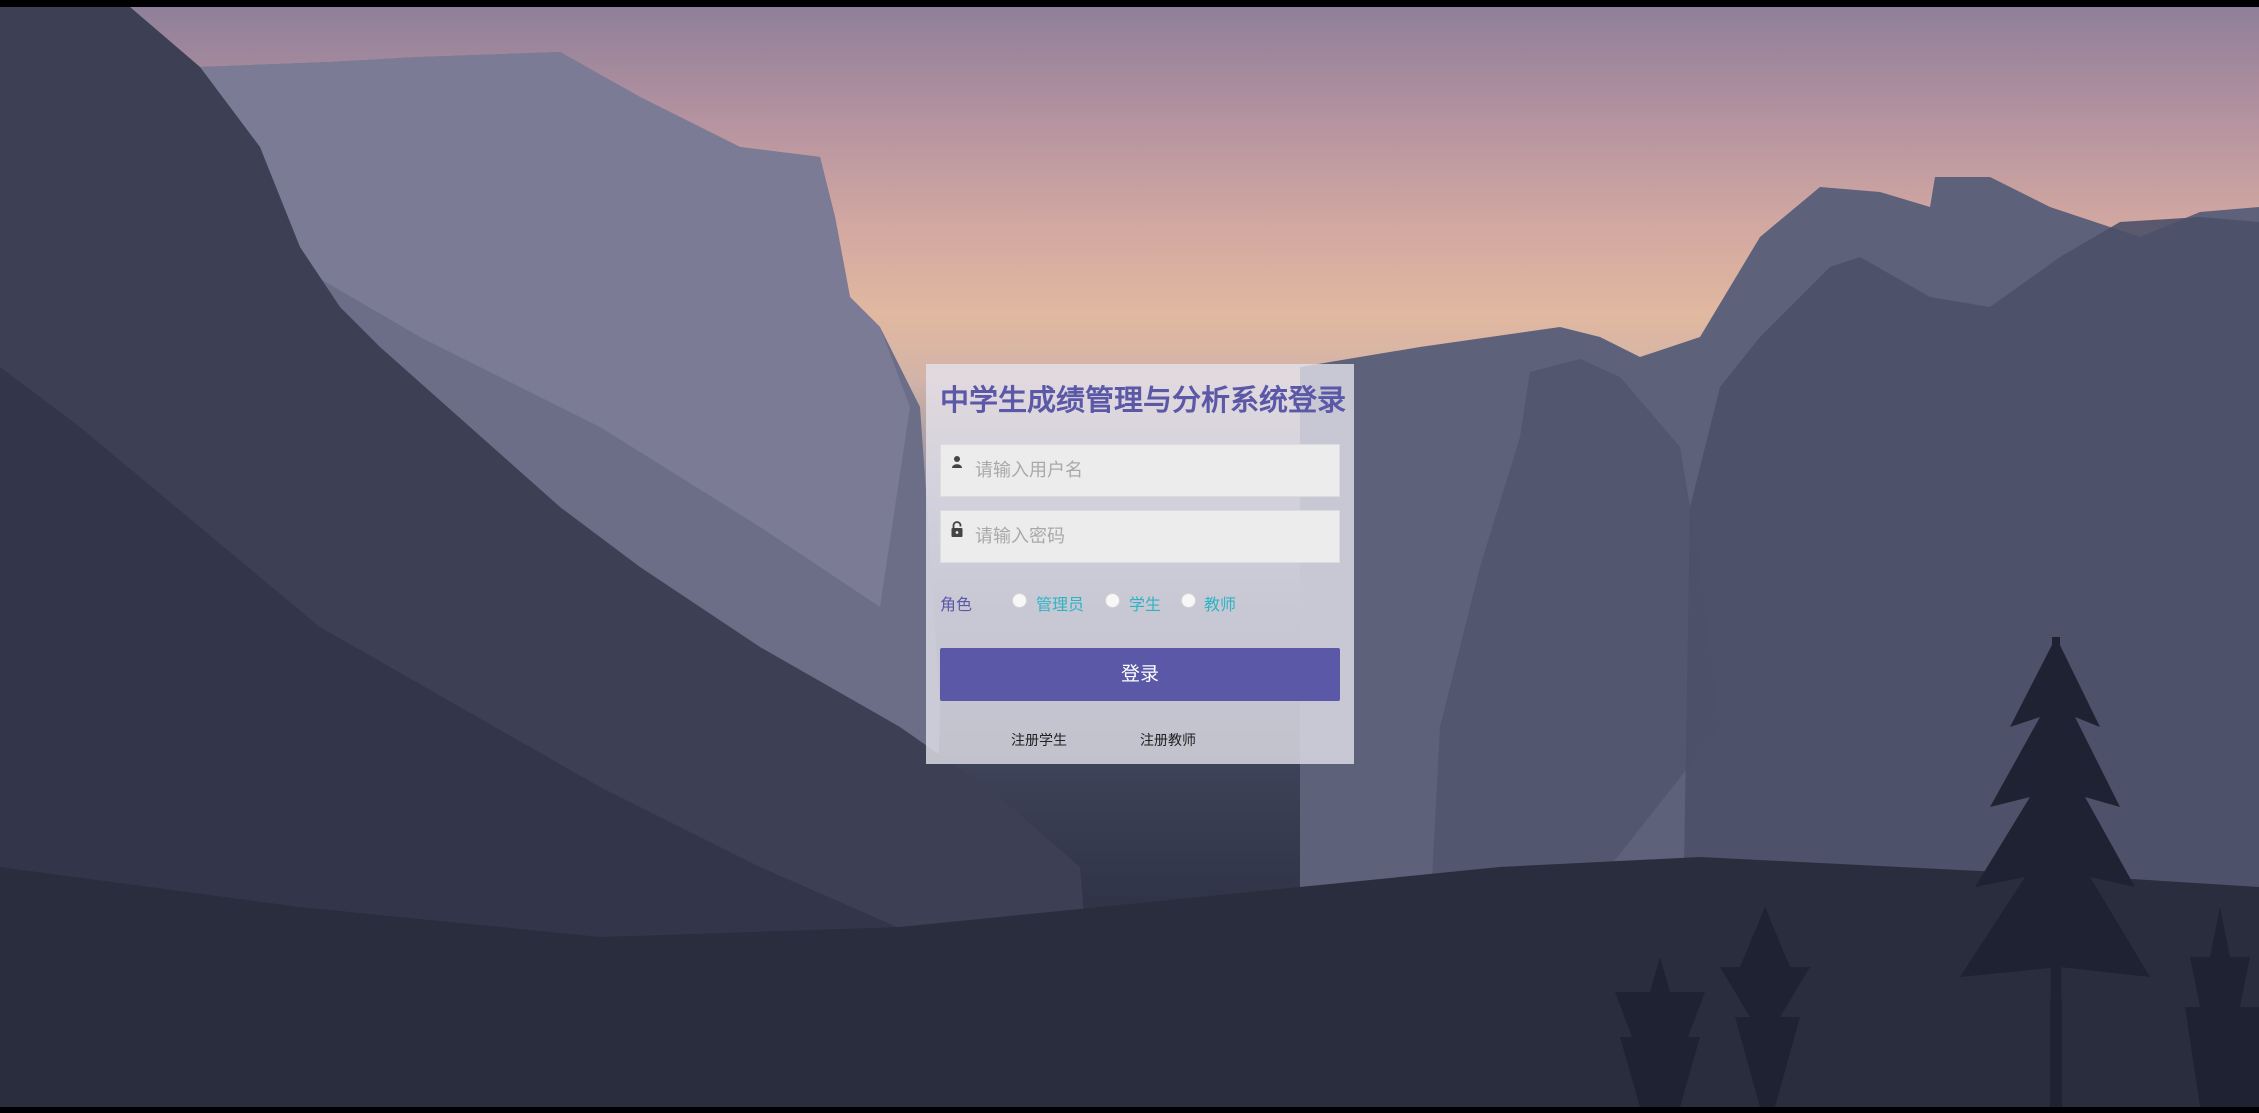 This screenshot has width=2259, height=1113. Describe the element at coordinates (1112, 600) in the screenshot. I see `role-radio-student` at that location.